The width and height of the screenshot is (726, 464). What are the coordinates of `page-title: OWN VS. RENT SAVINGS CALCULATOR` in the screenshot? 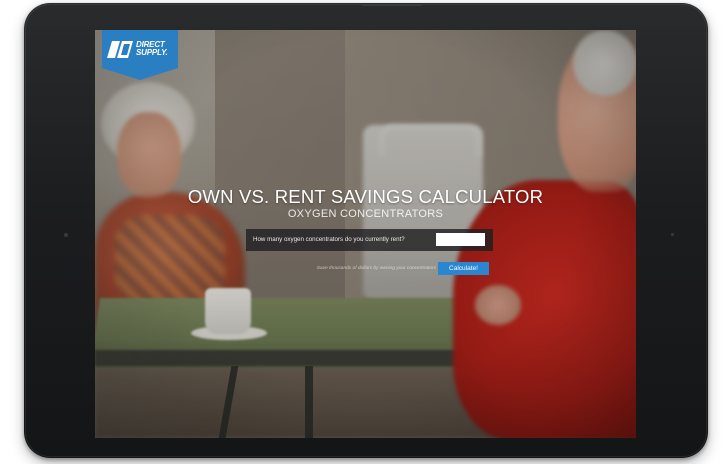 It's located at (365, 196).